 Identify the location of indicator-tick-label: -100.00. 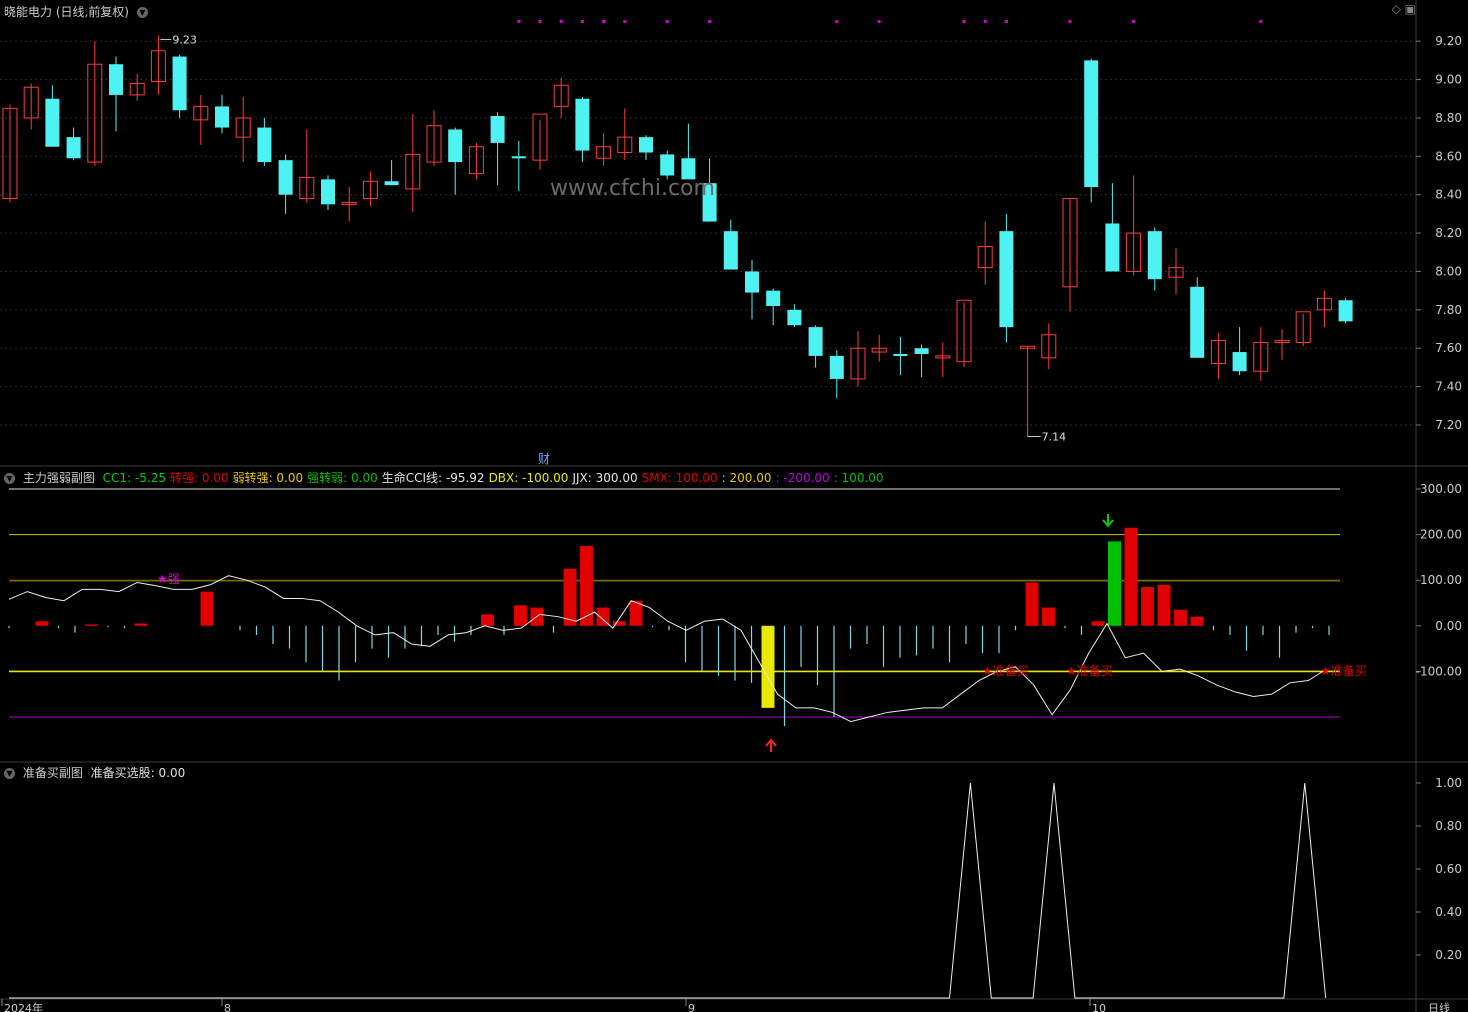
(1439, 671).